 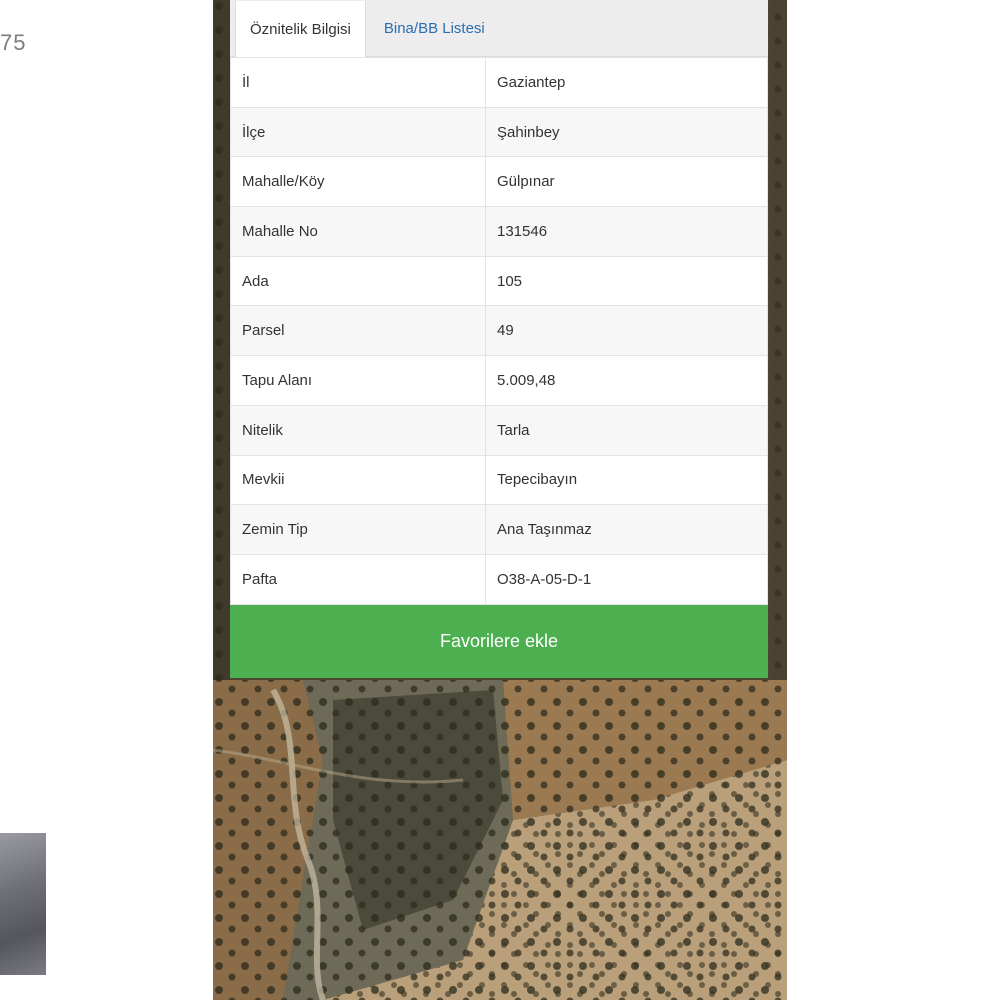 What do you see at coordinates (358, 579) in the screenshot?
I see `attribute-key: Pafta` at bounding box center [358, 579].